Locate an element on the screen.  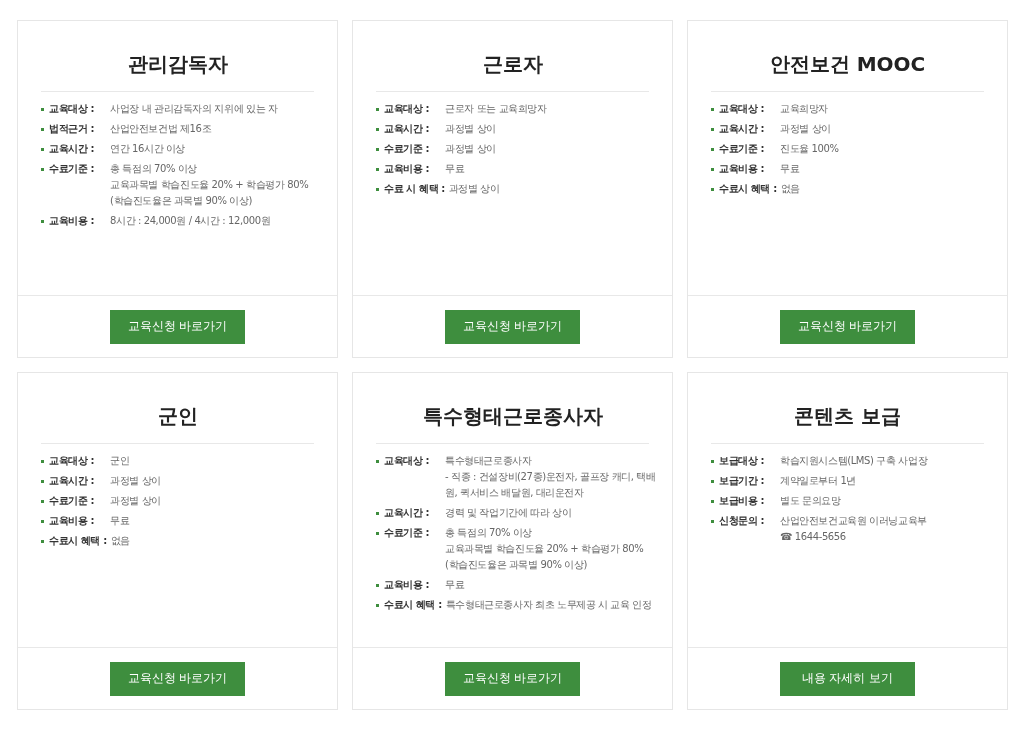
item-value: (학습진도율은 과목별 90% 이상) is located at coordinates (516, 565).